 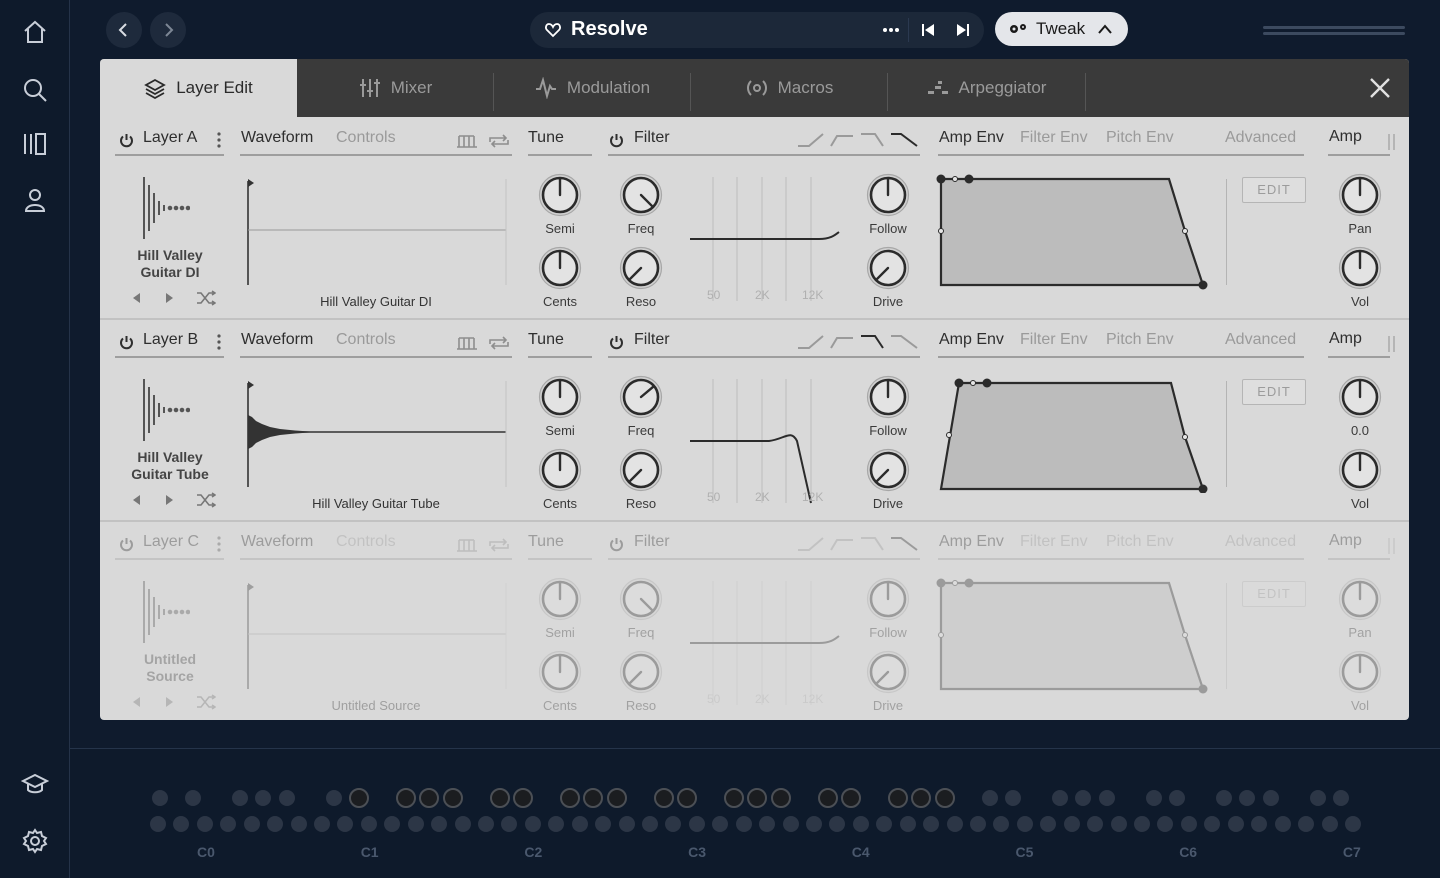 I want to click on shuffle-icon, so click(x=206, y=702).